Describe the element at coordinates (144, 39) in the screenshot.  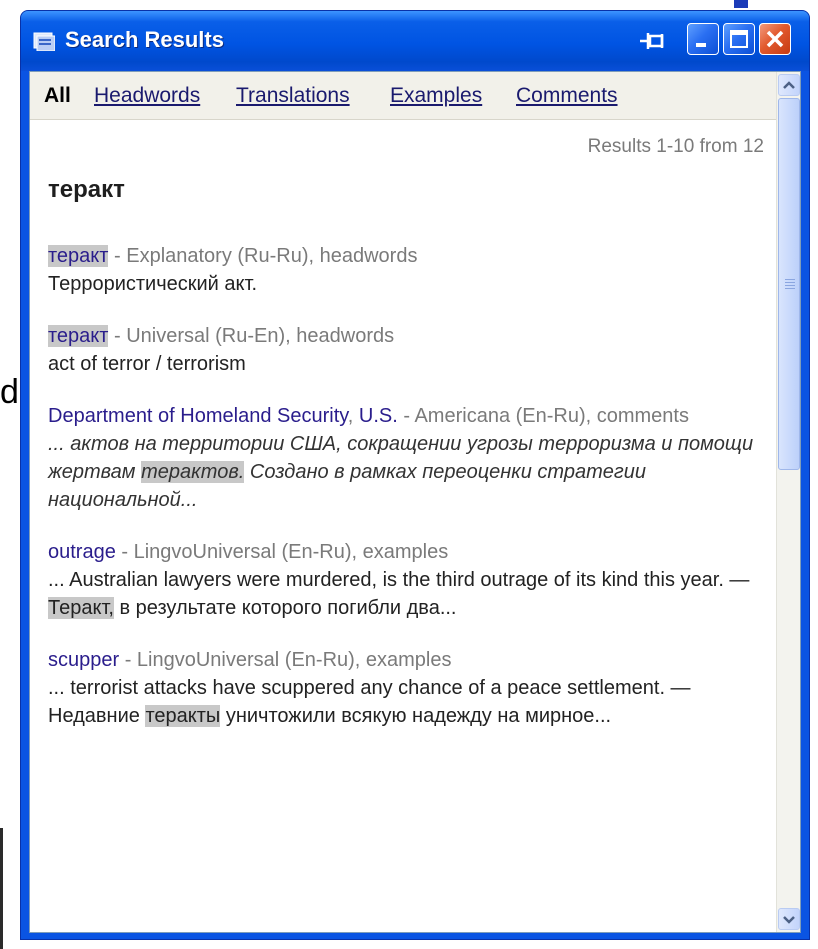
I see `window-title: Search Results` at that location.